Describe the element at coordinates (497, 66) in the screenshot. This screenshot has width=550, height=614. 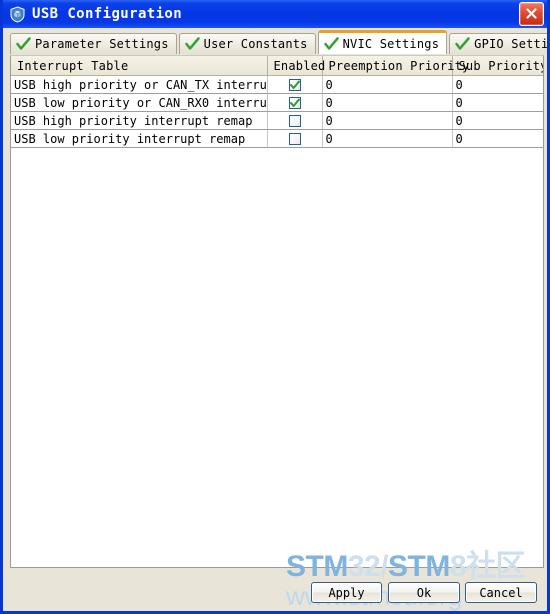
I see `column-header-sub-priority: Sub Priority` at that location.